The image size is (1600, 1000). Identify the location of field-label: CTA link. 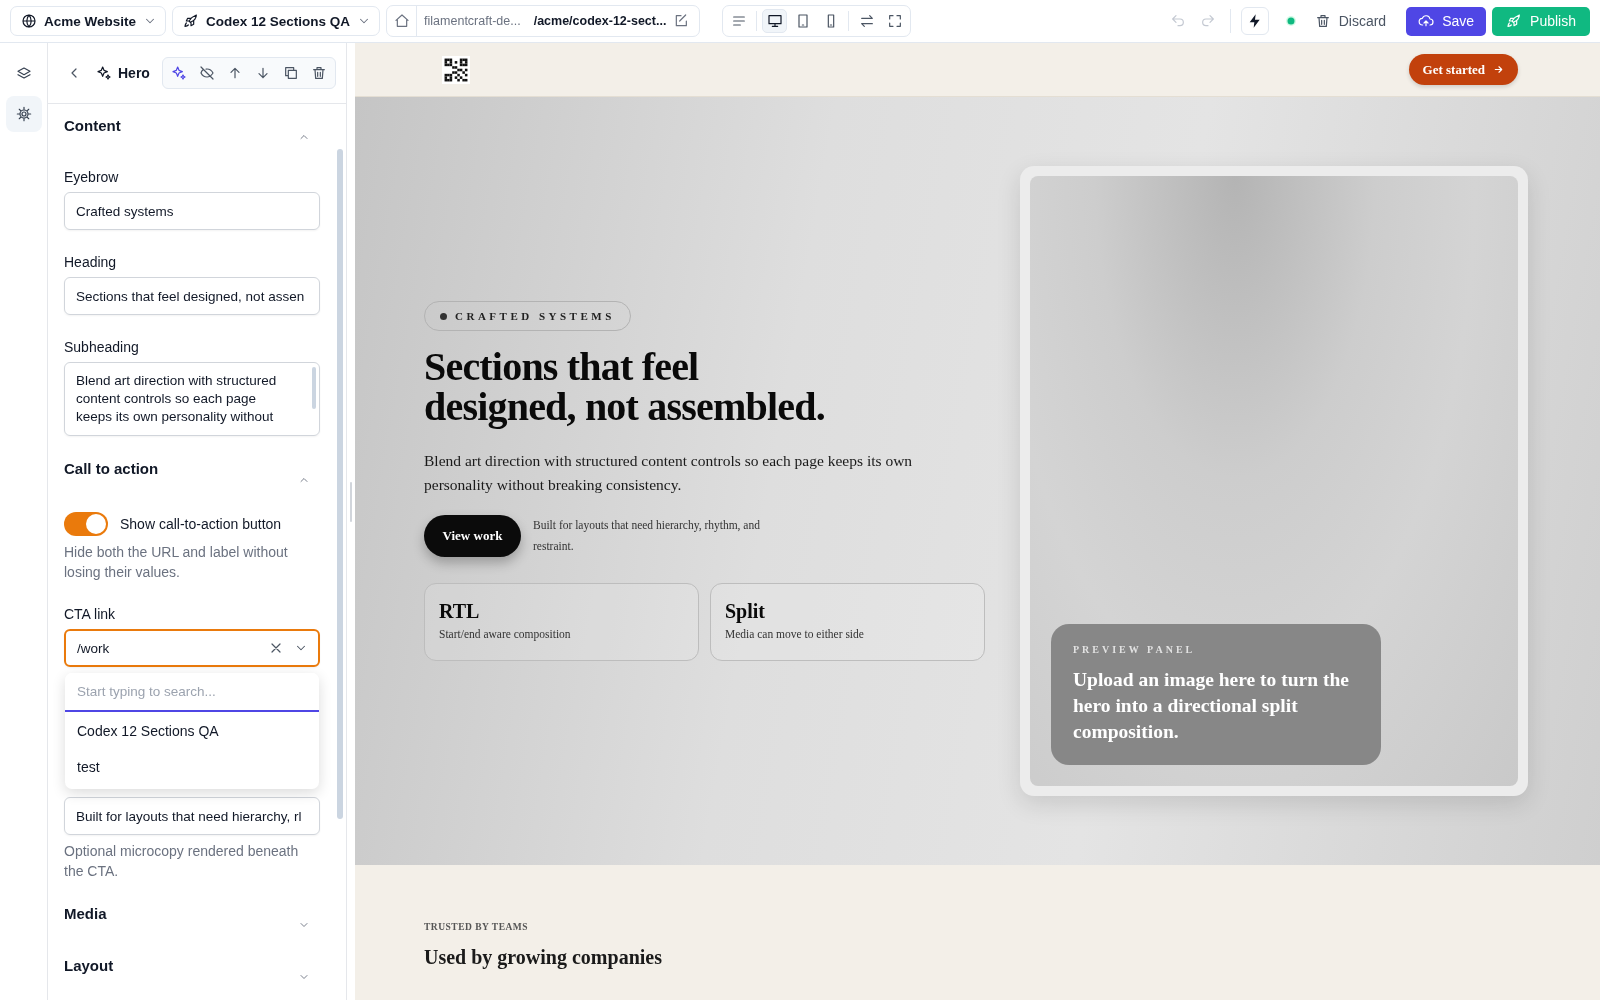
(90, 614).